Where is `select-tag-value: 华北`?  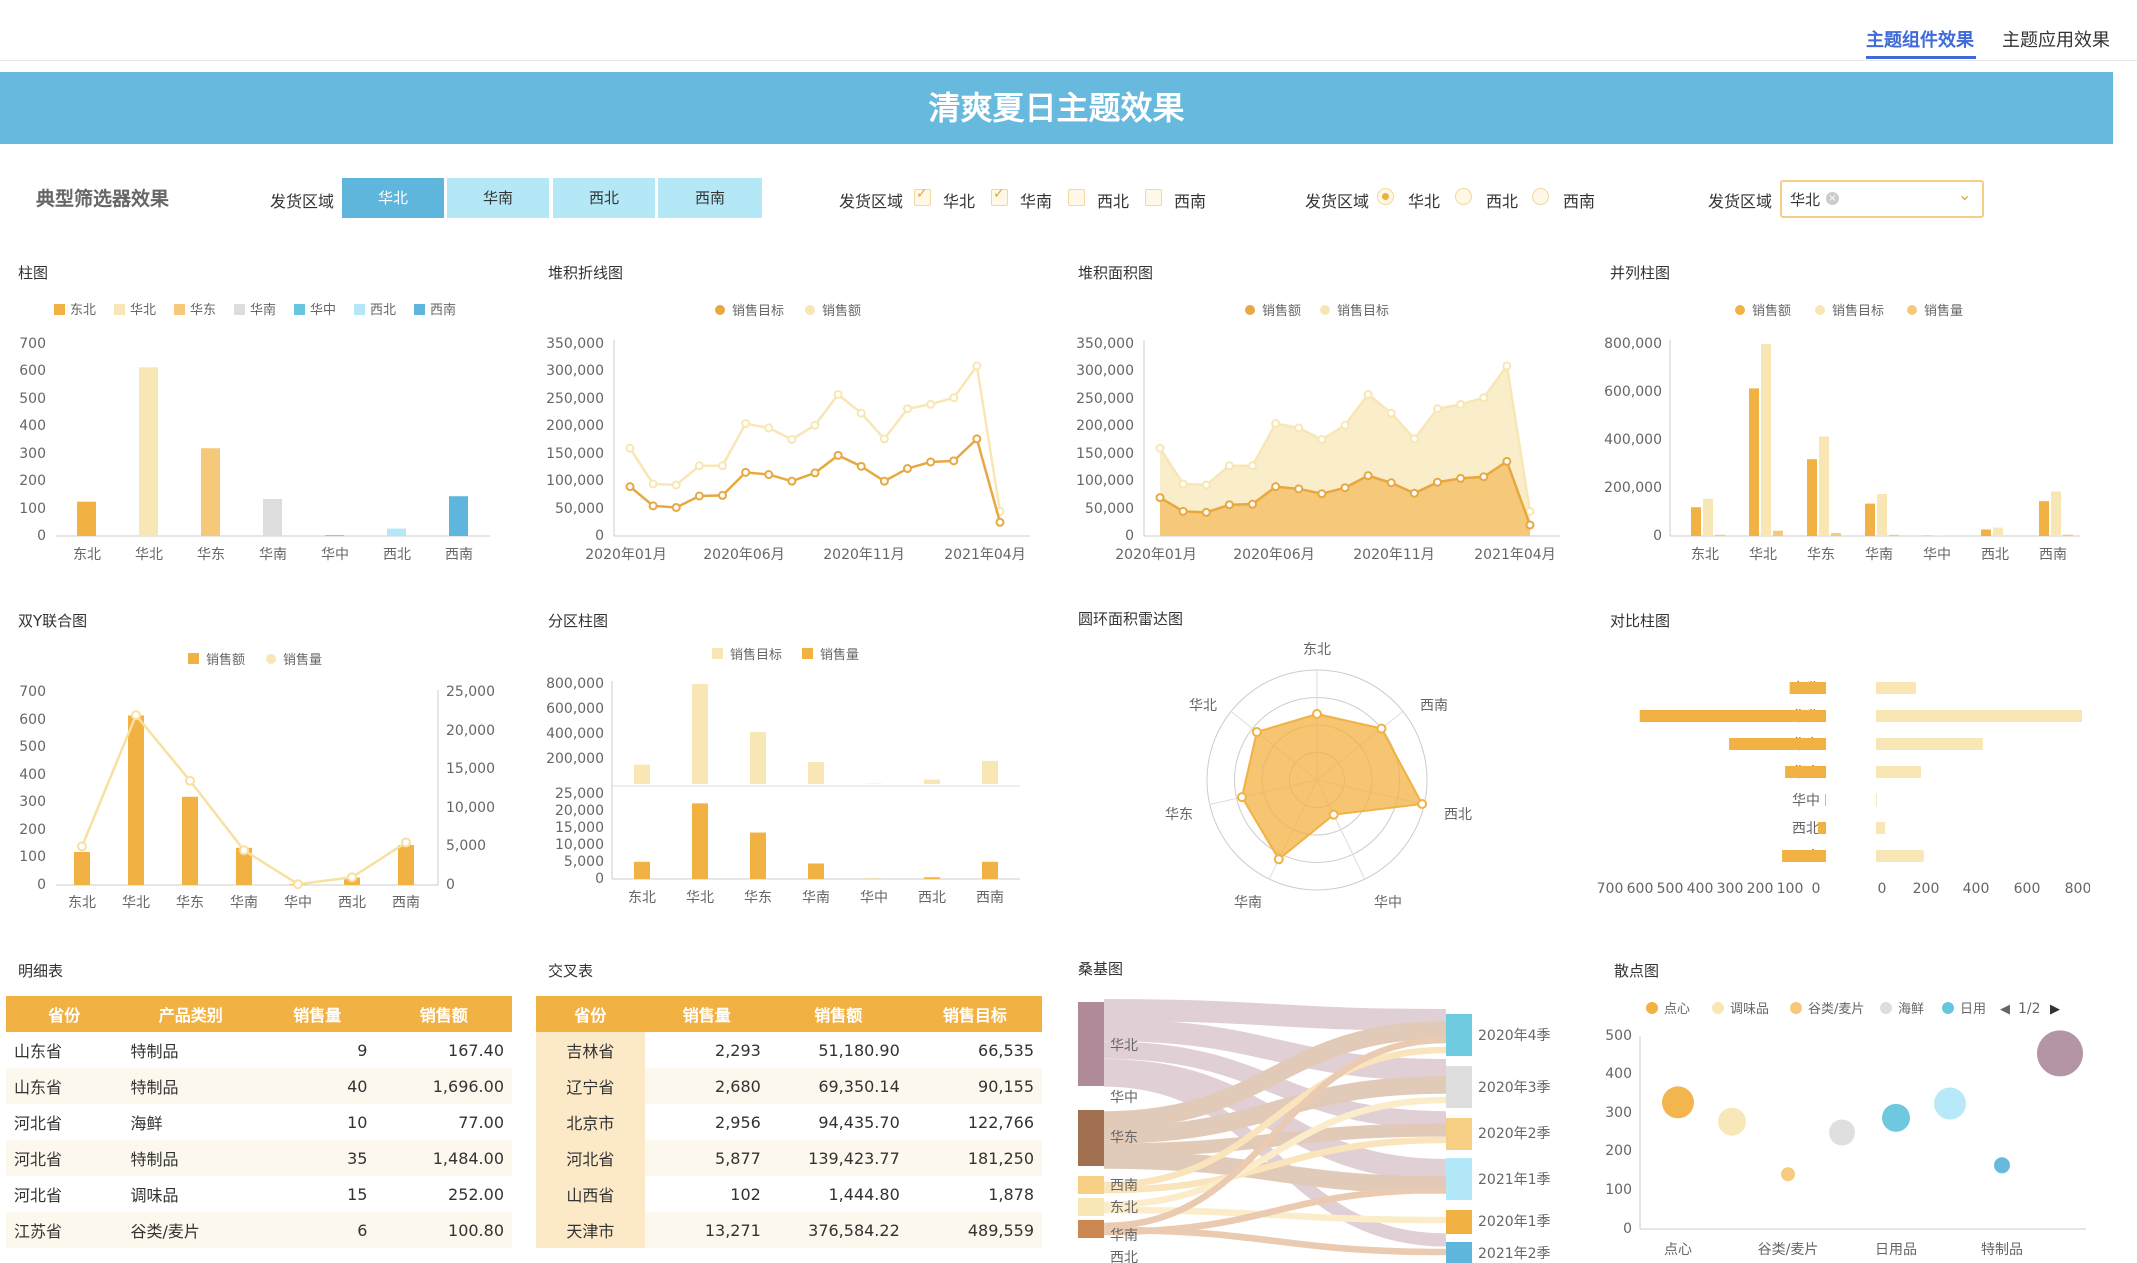 select-tag-value: 华北 is located at coordinates (1805, 200).